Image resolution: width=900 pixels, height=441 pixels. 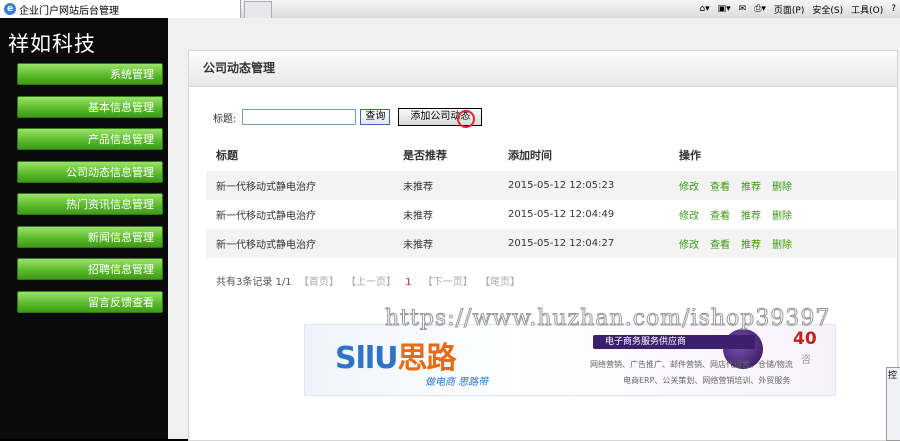 I want to click on logo-en: SllU, so click(x=367, y=358).